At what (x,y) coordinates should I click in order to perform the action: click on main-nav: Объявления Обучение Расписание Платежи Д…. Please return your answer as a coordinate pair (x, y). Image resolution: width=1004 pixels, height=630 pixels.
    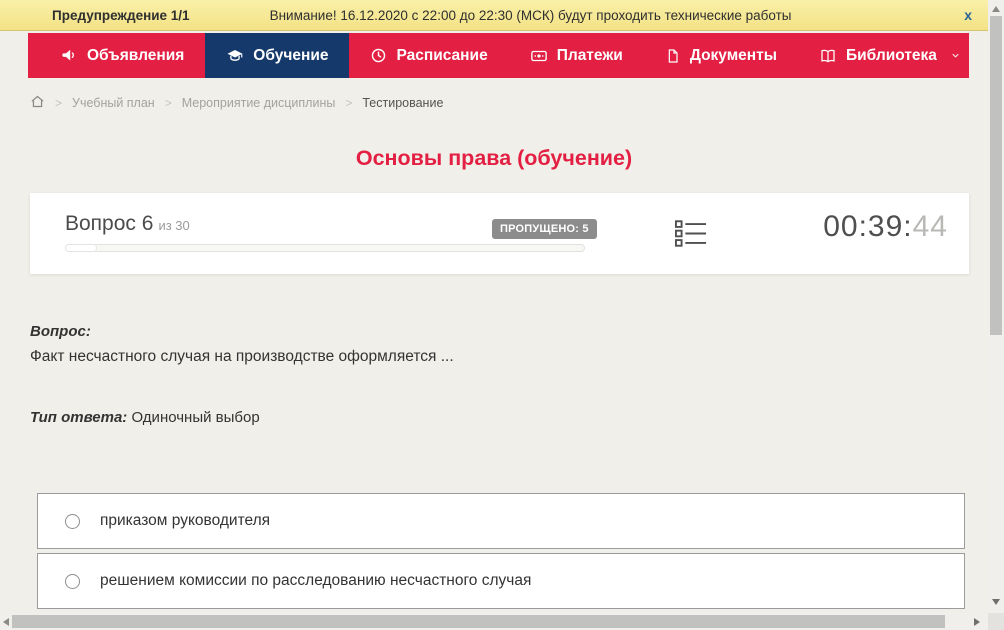
    Looking at the image, I should click on (498, 55).